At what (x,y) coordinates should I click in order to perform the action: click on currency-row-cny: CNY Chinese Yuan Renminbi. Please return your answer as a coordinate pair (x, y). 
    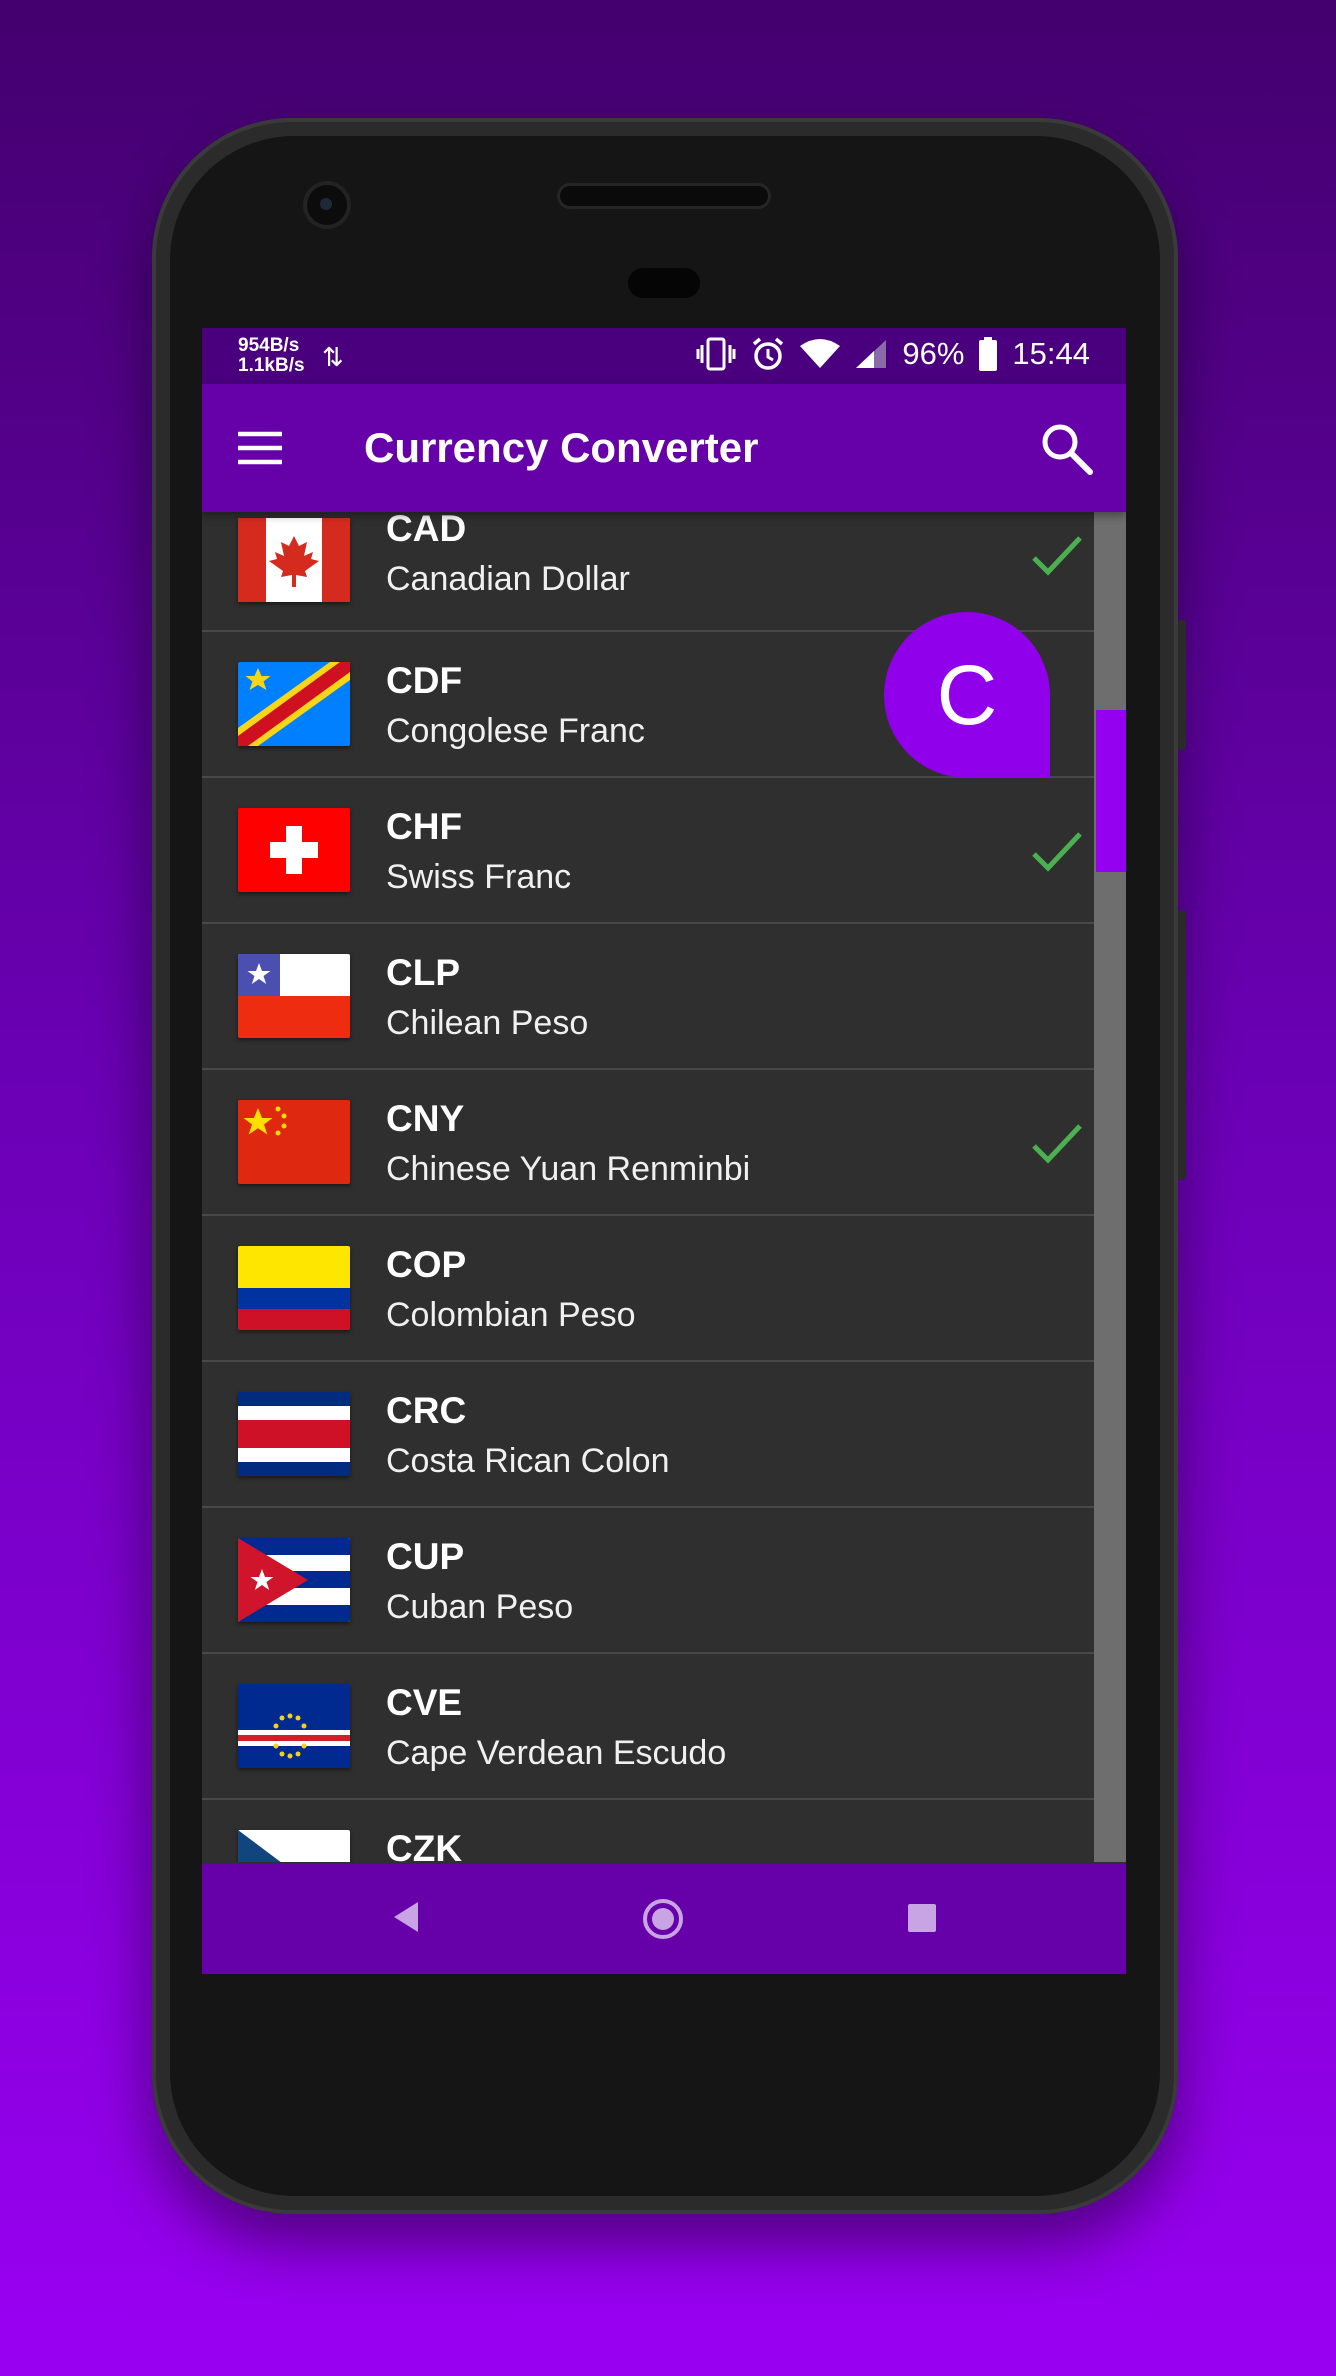
    Looking at the image, I should click on (648, 1143).